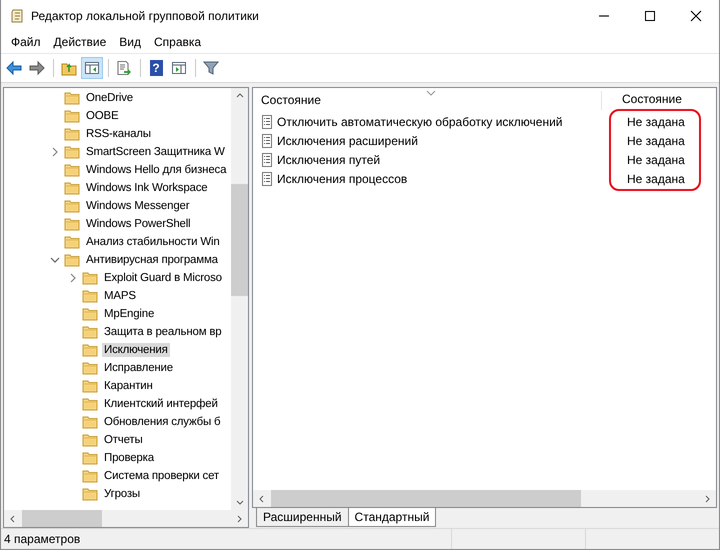 The height and width of the screenshot is (550, 720). Describe the element at coordinates (138, 206) in the screenshot. I see `tree-item: Windows Messenger` at that location.